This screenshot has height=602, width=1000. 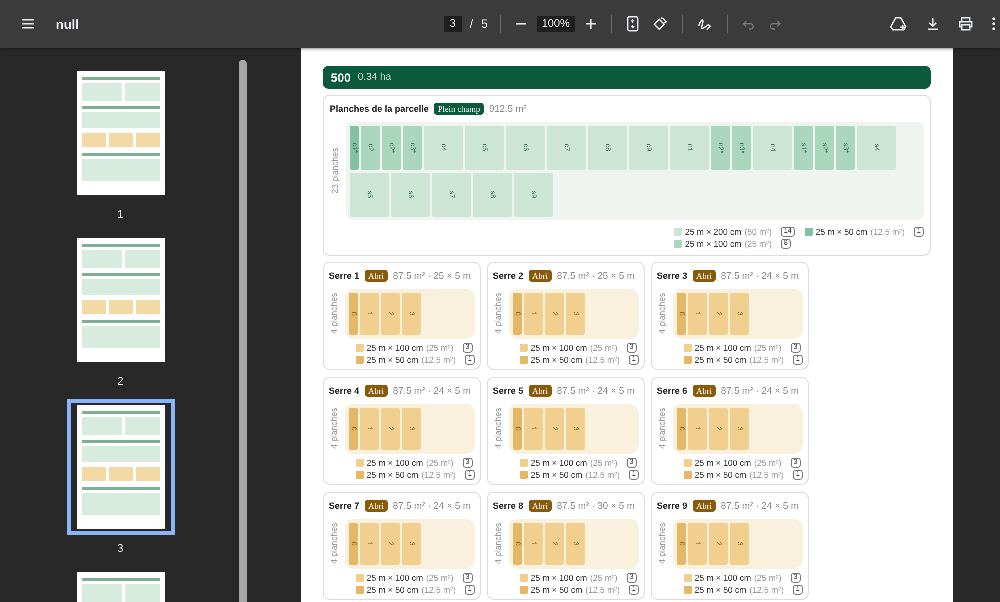 I want to click on more-icon, so click(x=994, y=24).